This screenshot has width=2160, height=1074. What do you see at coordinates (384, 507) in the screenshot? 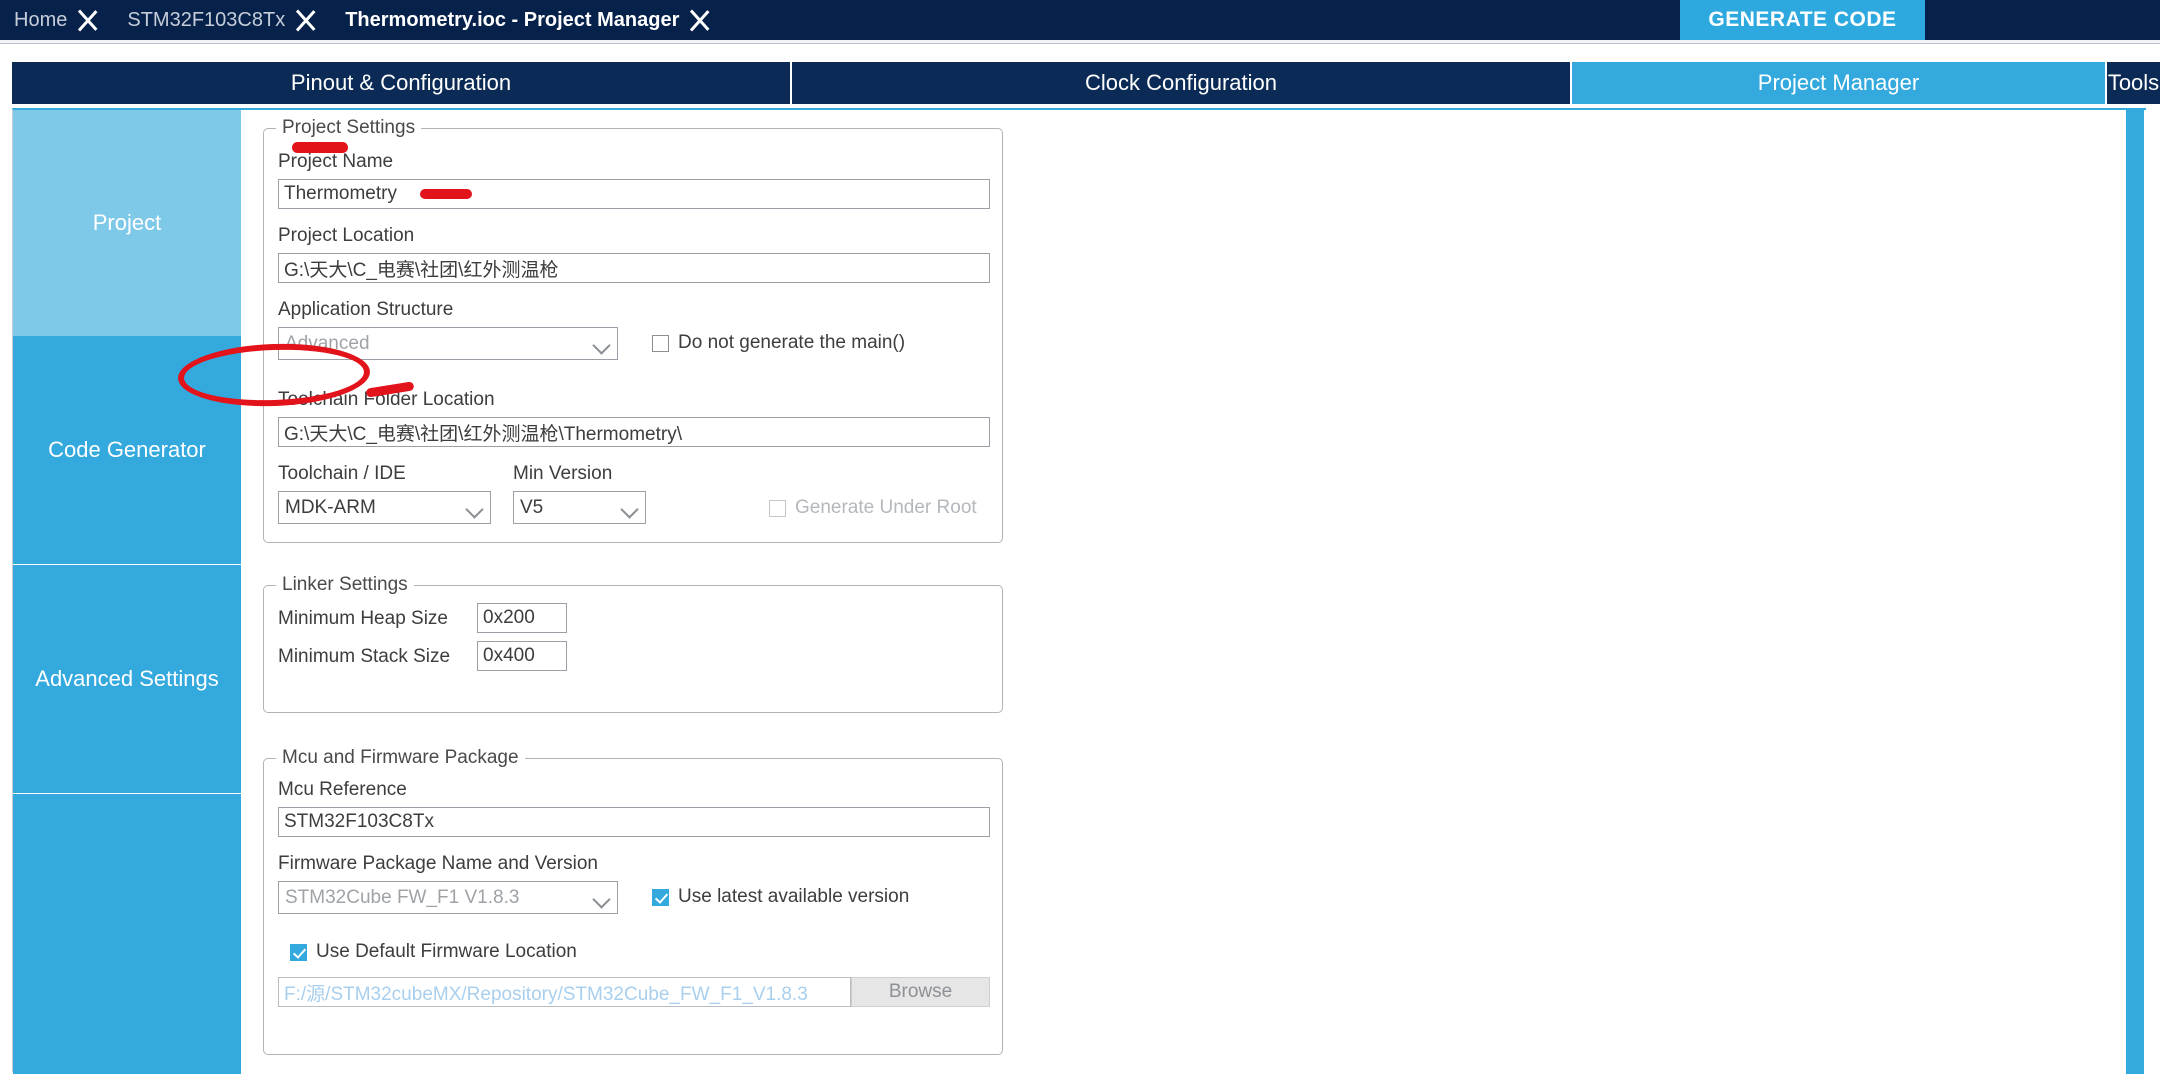
I see `toolchain-ide-select: MDK-ARM` at bounding box center [384, 507].